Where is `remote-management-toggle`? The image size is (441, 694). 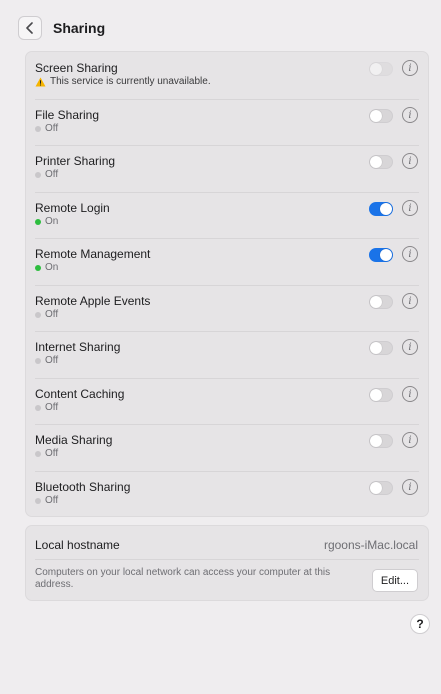
remote-management-toggle is located at coordinates (381, 255).